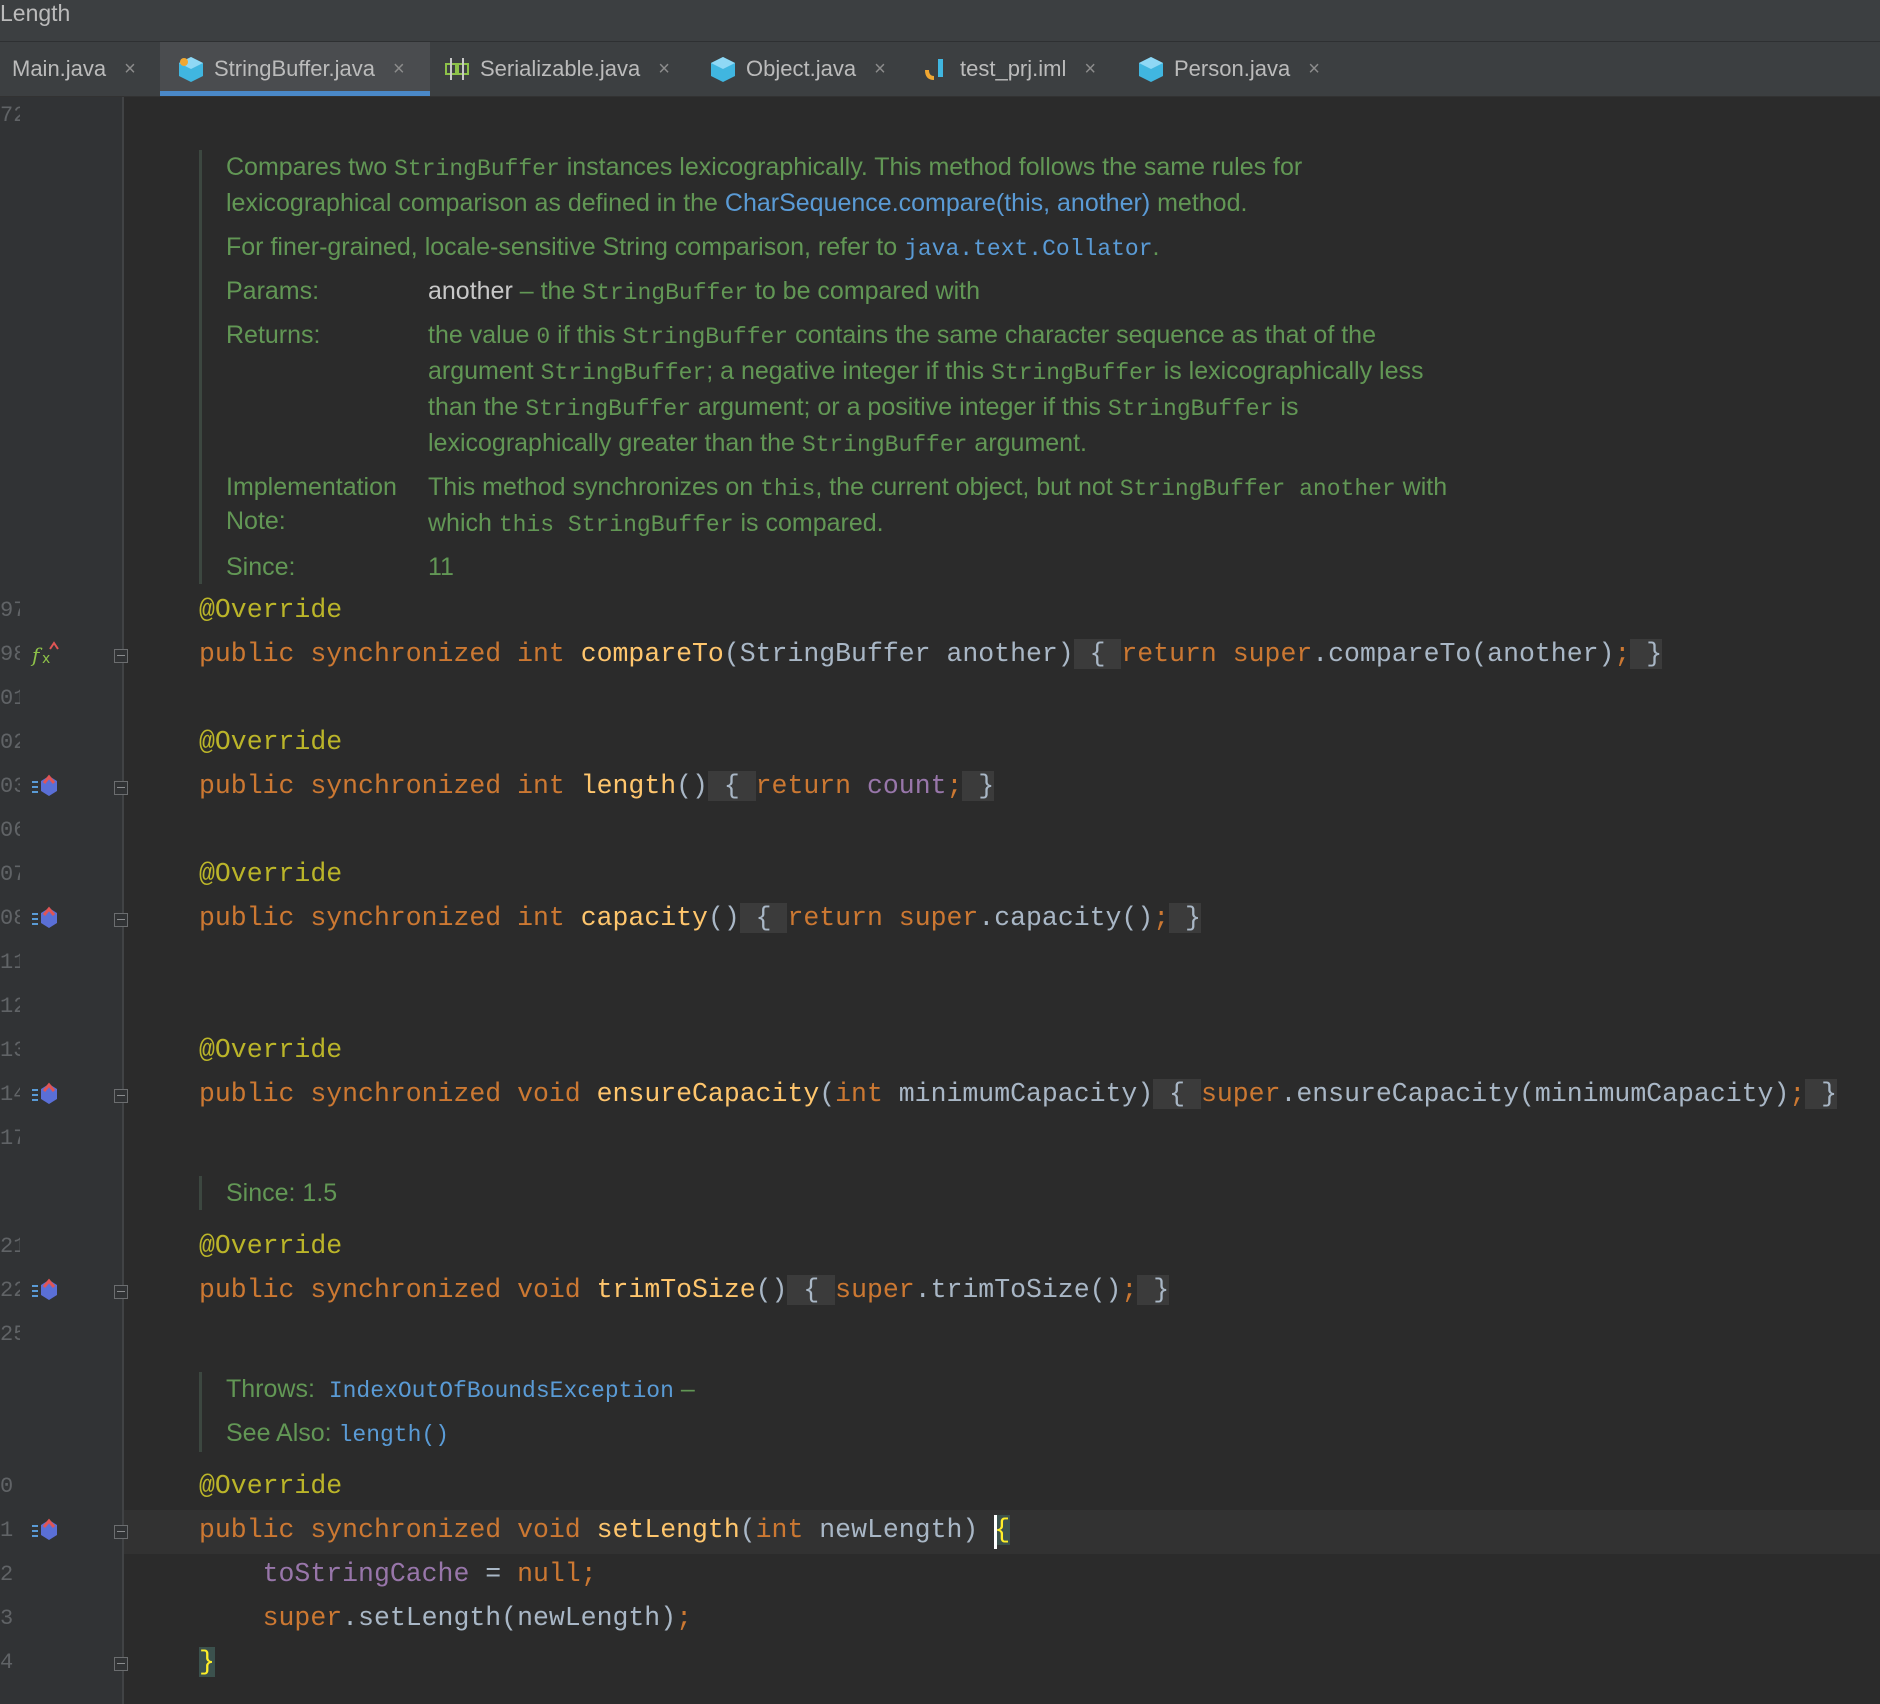  Describe the element at coordinates (366, 1574) in the screenshot. I see `field: toStringCache` at that location.